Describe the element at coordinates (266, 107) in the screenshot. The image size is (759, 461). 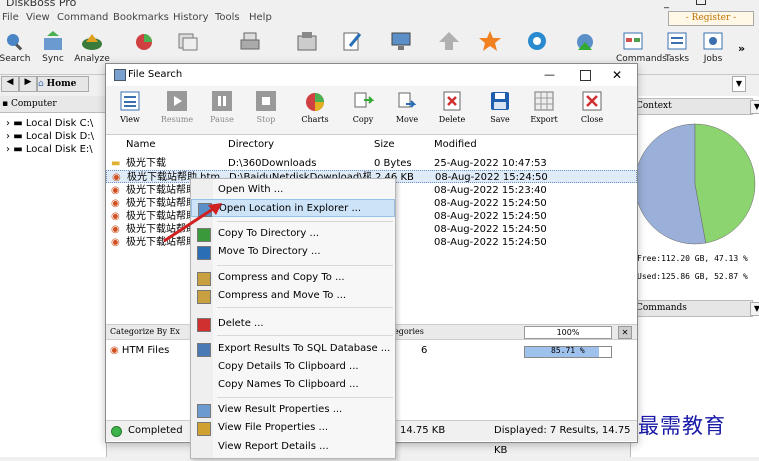
I see `tool-stop-button: Stop` at that location.